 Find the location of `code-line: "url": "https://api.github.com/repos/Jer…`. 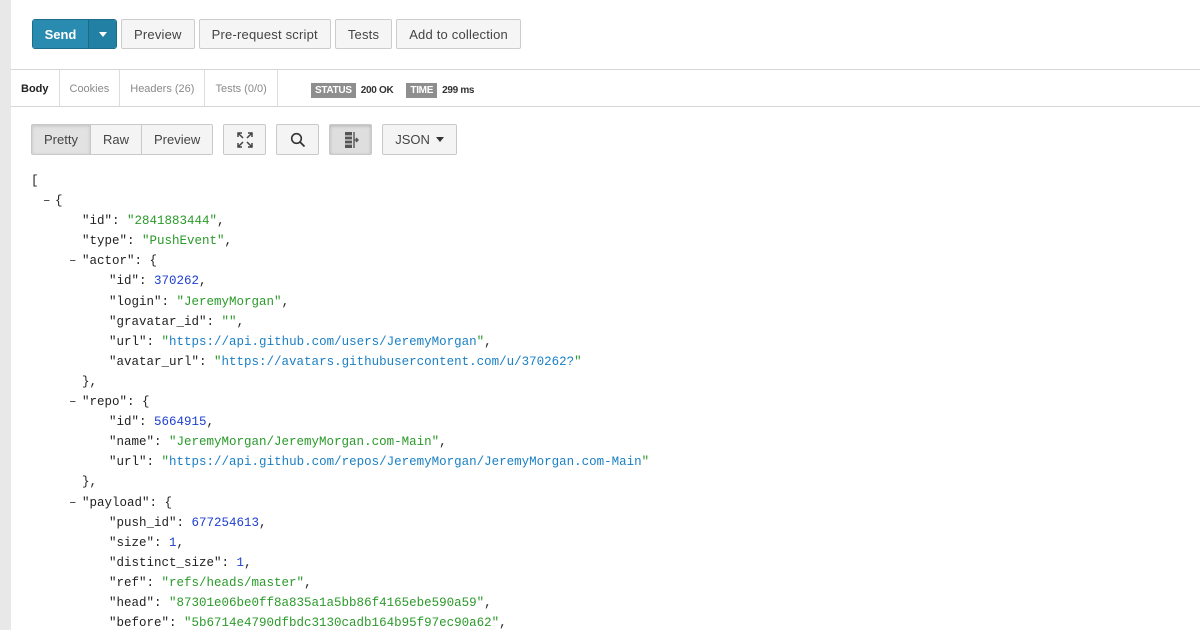

code-line: "url": "https://api.github.com/repos/Jer… is located at coordinates (600, 462).